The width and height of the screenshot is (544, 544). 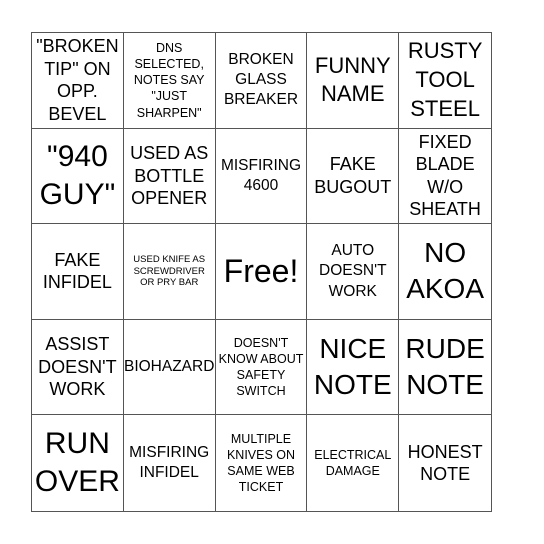 I want to click on bingo-cell-r2c3: MISFIRING 4600, so click(x=261, y=176).